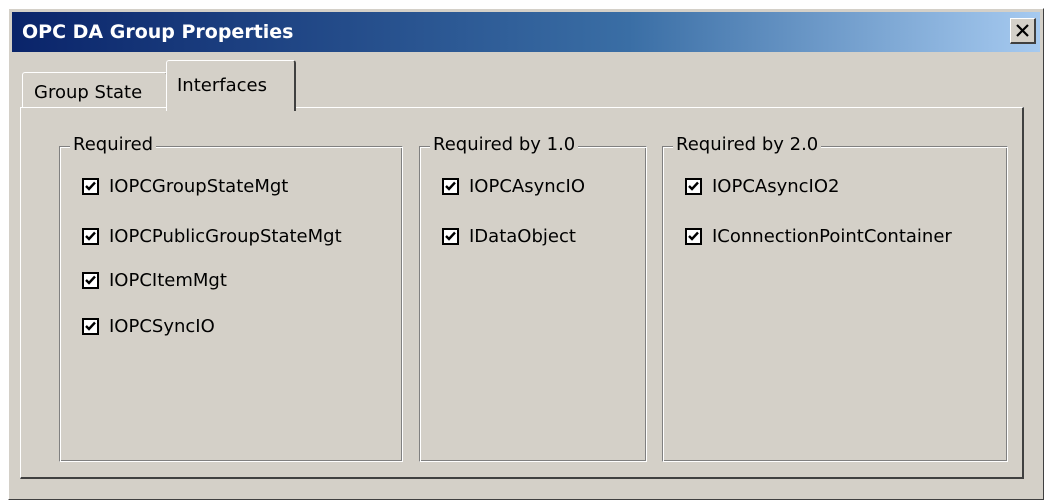 The width and height of the screenshot is (1055, 504). I want to click on checkbox-label: IOPCGroupStateMgt, so click(199, 186).